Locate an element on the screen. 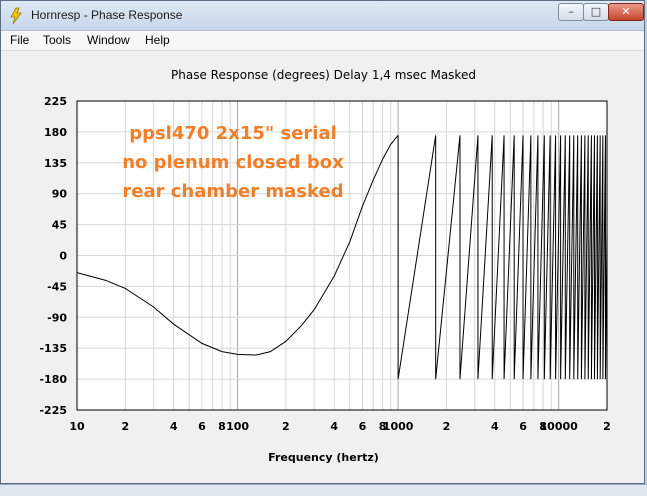  y-tick-label: 135 is located at coordinates (55, 163).